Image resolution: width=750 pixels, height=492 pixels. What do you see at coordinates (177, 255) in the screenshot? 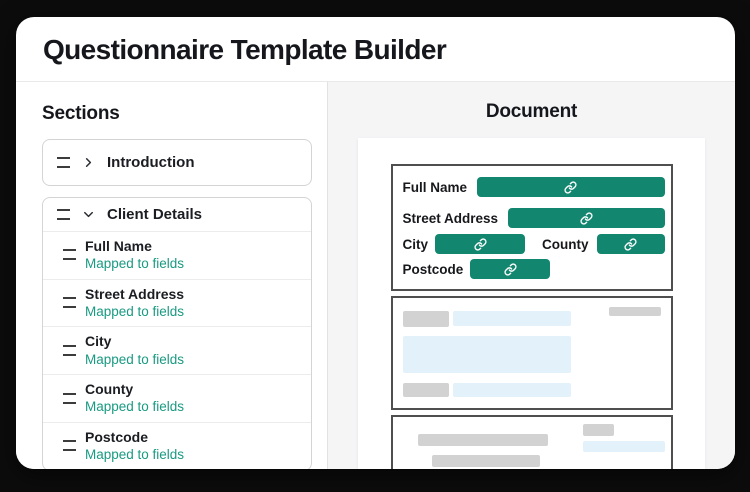
I see `field-row-full-name: Full Name Mapped to fields` at bounding box center [177, 255].